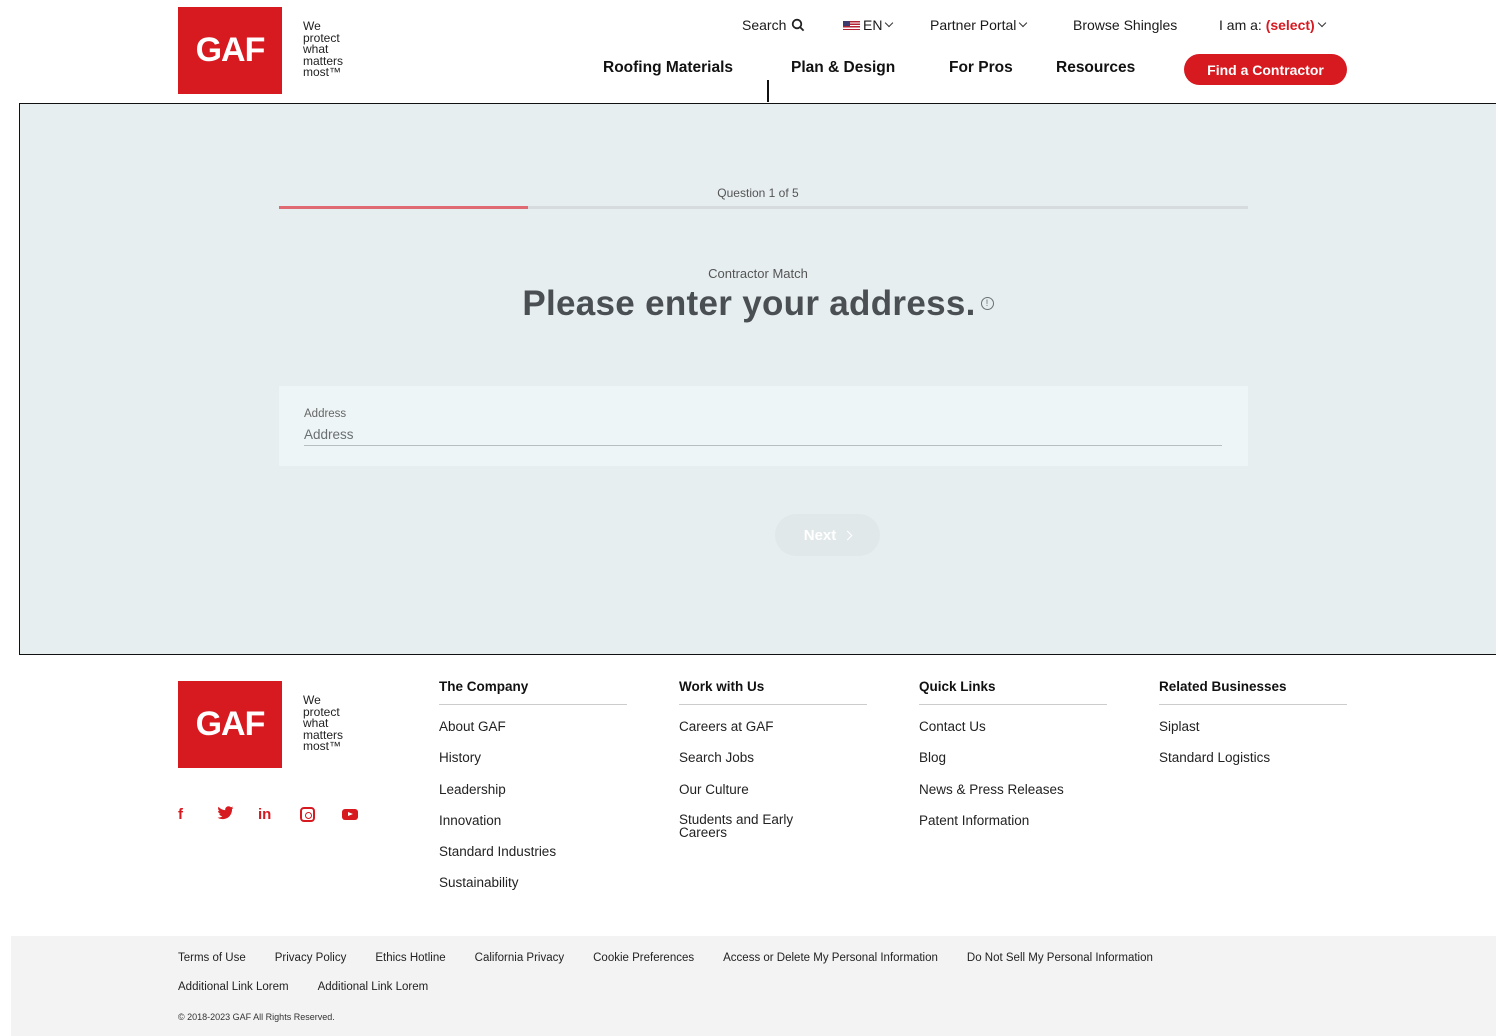 The image size is (1496, 1036). Describe the element at coordinates (758, 273) in the screenshot. I see `quiz-subtitle: Contractor Match` at that location.